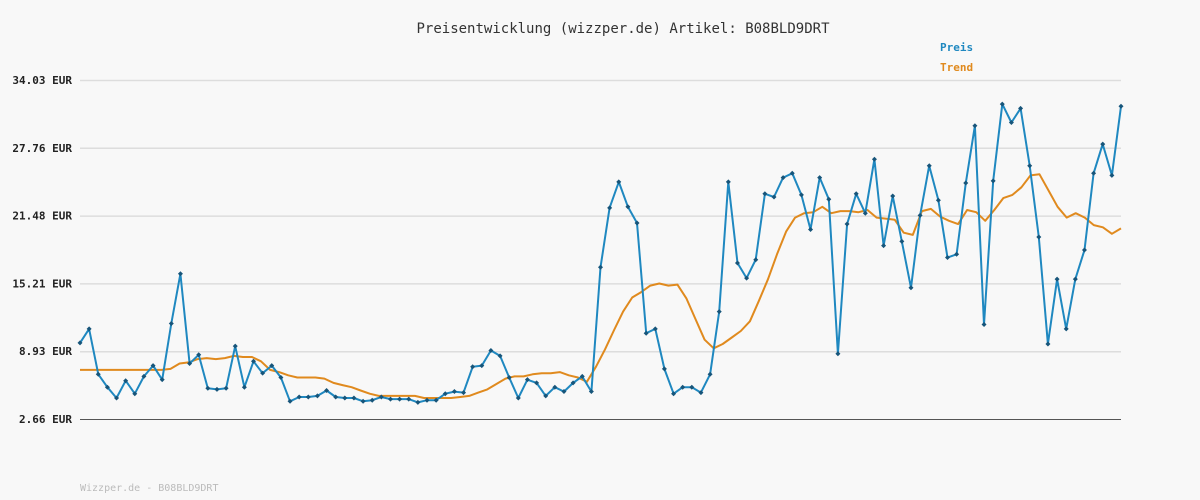 The image size is (1200, 500). I want to click on y-tick-label: 8.93 EUR, so click(45, 351).